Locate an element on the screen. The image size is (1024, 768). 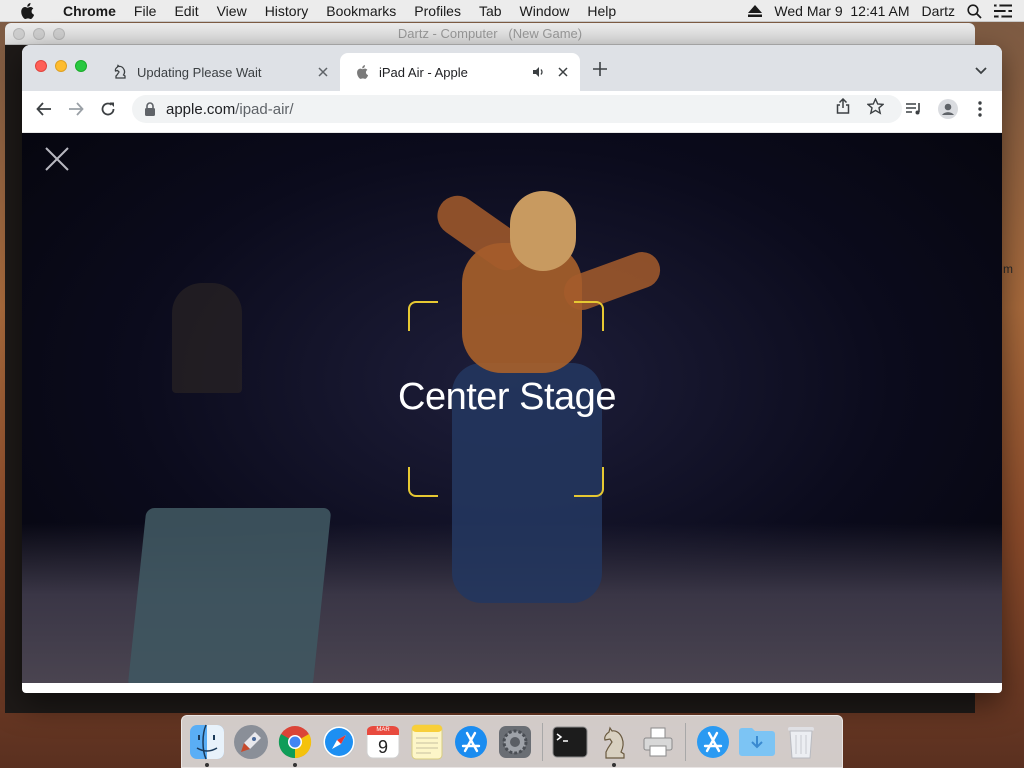
dock-safari is located at coordinates (339, 742).